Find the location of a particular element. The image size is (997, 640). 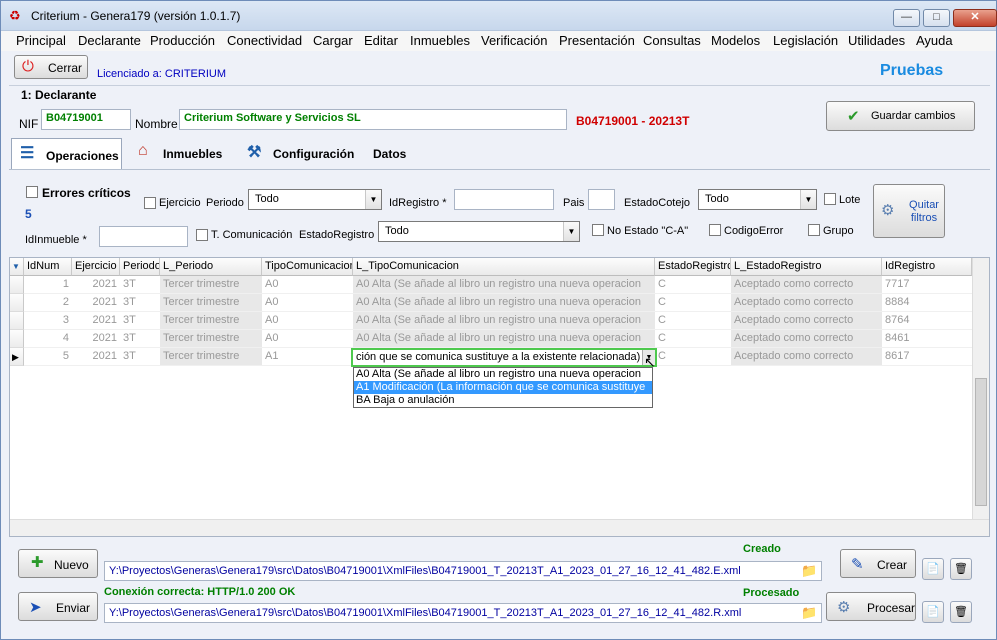

table-cell: 4 is located at coordinates (48, 339).